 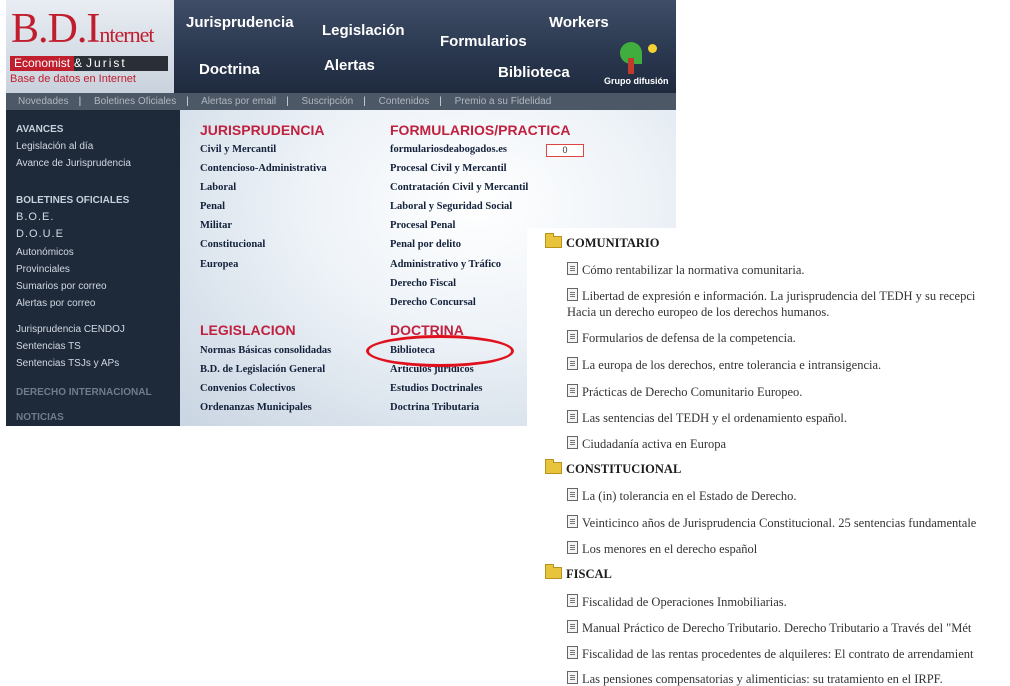 What do you see at coordinates (35, 217) in the screenshot?
I see `sidebar-item-boe: B.O.E.` at bounding box center [35, 217].